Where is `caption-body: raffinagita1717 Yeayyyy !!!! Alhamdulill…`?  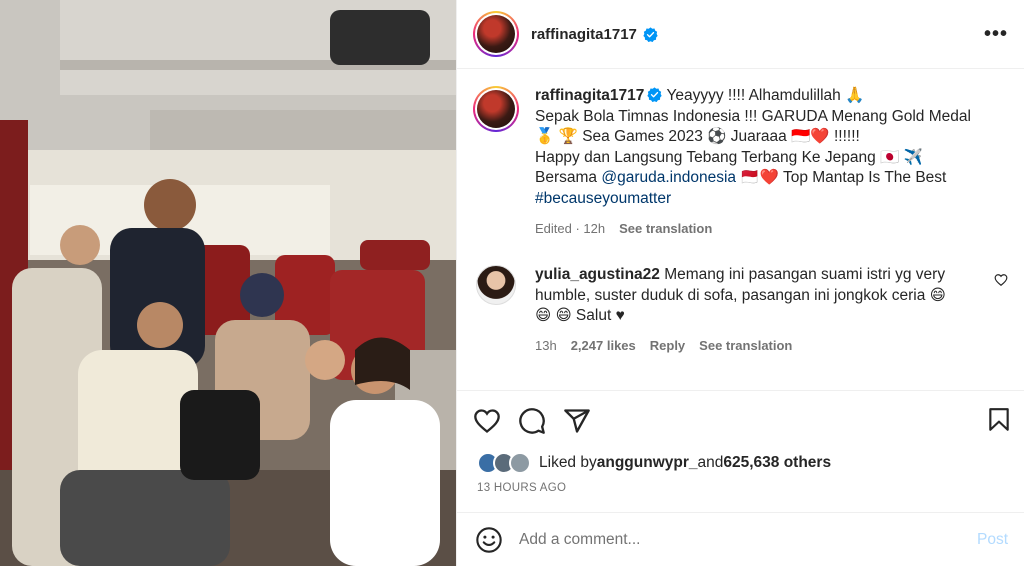 caption-body: raffinagita1717 Yeayyyy !!!! Alhamdulill… is located at coordinates (753, 162).